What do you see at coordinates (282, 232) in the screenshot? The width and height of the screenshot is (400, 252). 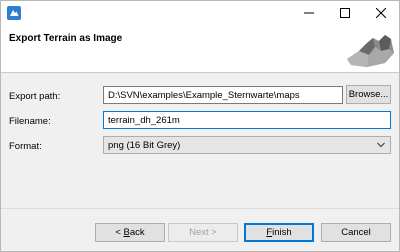 I see `finish-button-rest: inish` at bounding box center [282, 232].